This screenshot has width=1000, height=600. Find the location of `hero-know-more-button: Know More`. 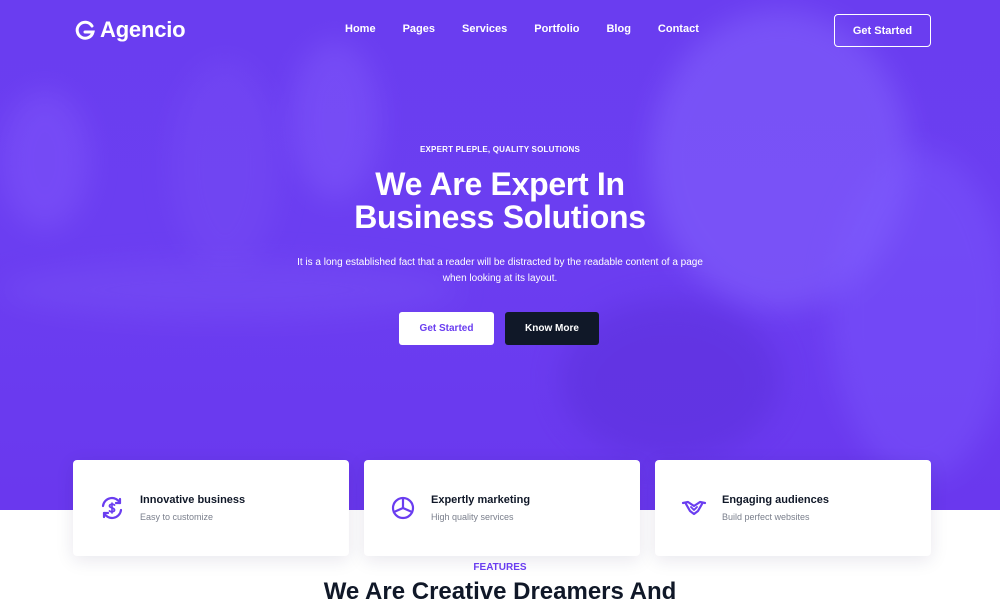

hero-know-more-button: Know More is located at coordinates (552, 328).